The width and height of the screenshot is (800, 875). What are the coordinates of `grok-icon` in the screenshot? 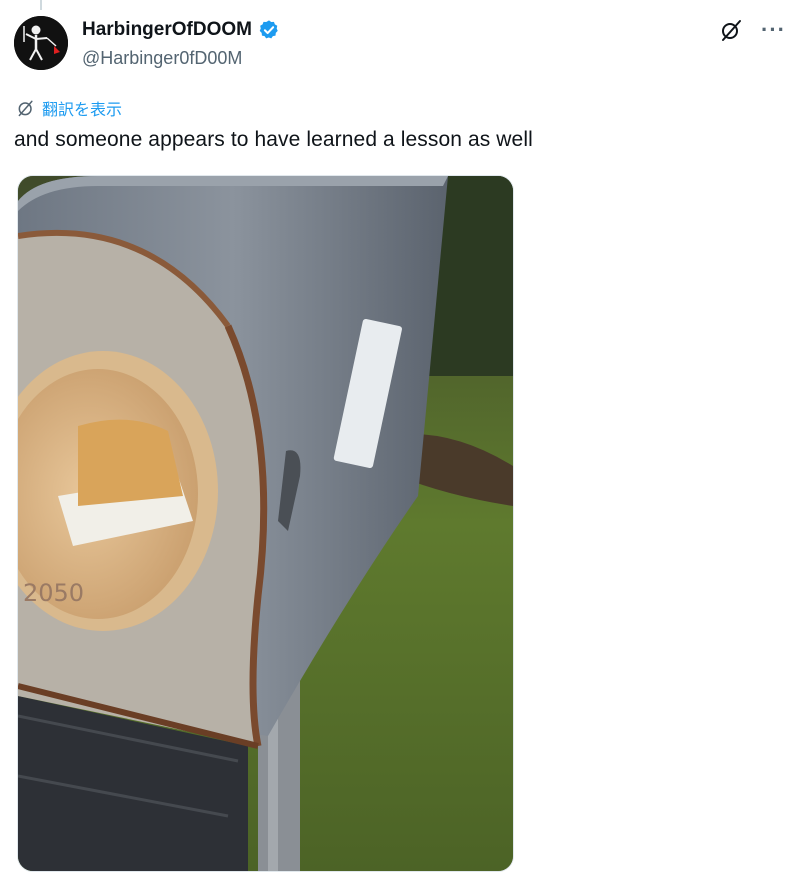 It's located at (731, 30).